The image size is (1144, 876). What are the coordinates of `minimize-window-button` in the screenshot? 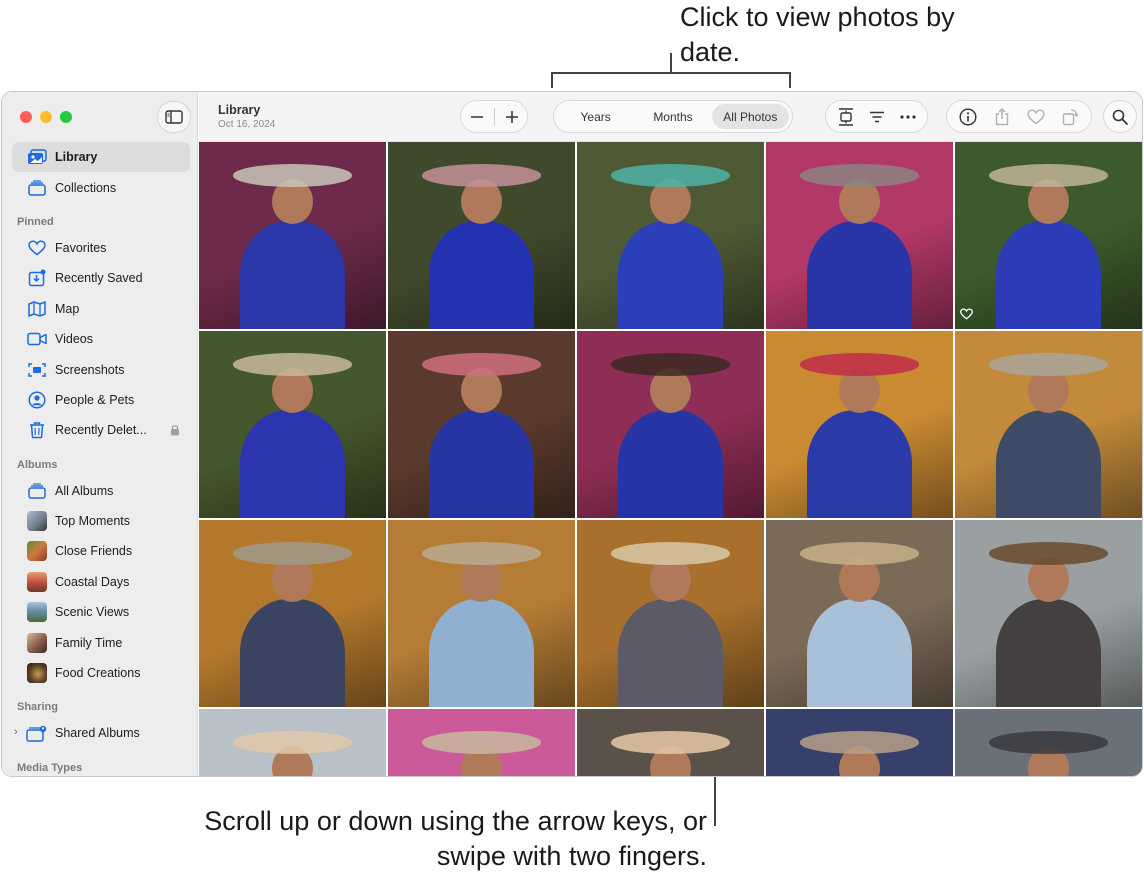 It's located at (46, 117).